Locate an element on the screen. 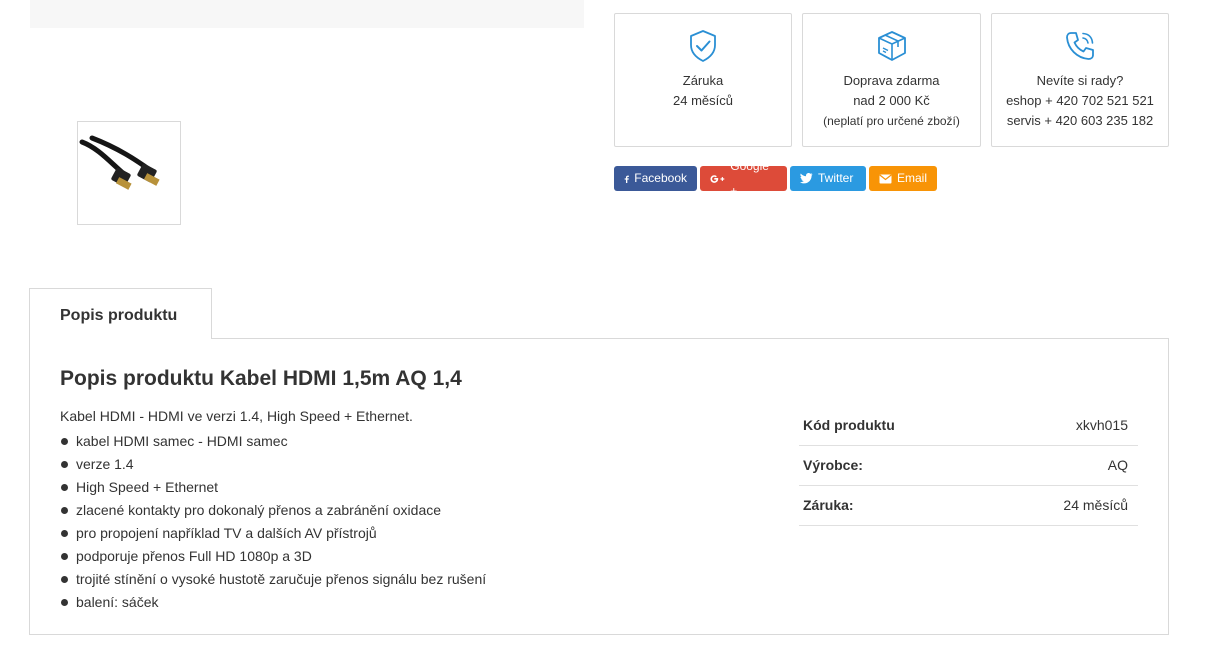  shipping-title: Doprava zdarma is located at coordinates (891, 80).